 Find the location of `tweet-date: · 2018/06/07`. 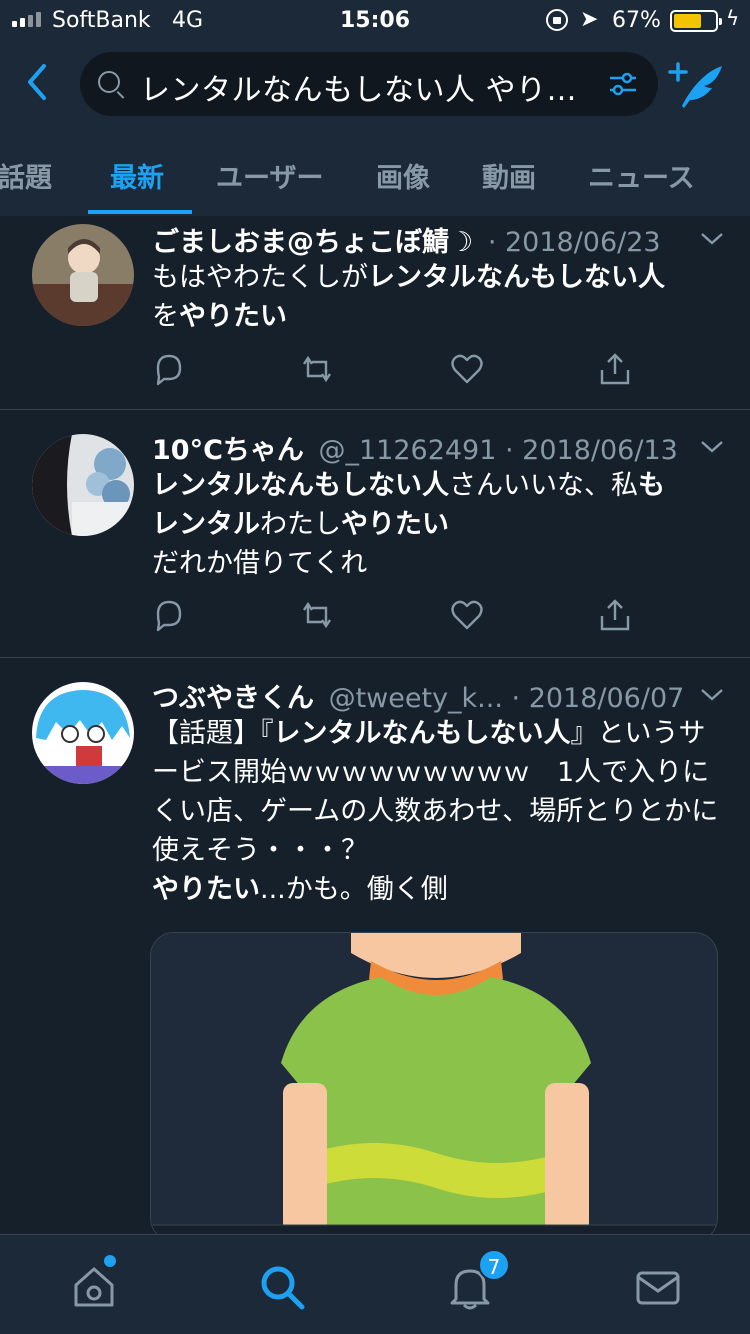

tweet-date: · 2018/06/07 is located at coordinates (598, 698).